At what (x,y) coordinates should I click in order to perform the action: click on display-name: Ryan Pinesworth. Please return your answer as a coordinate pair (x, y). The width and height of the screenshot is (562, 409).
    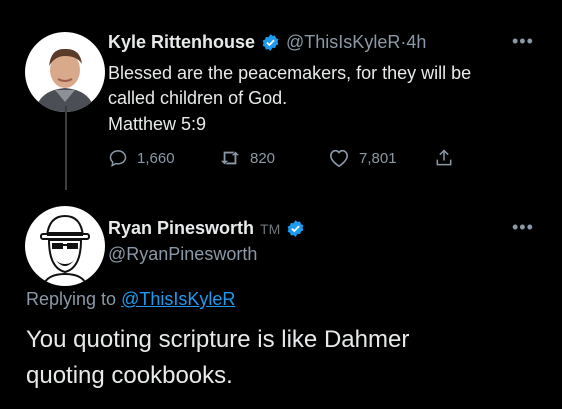
    Looking at the image, I should click on (181, 228).